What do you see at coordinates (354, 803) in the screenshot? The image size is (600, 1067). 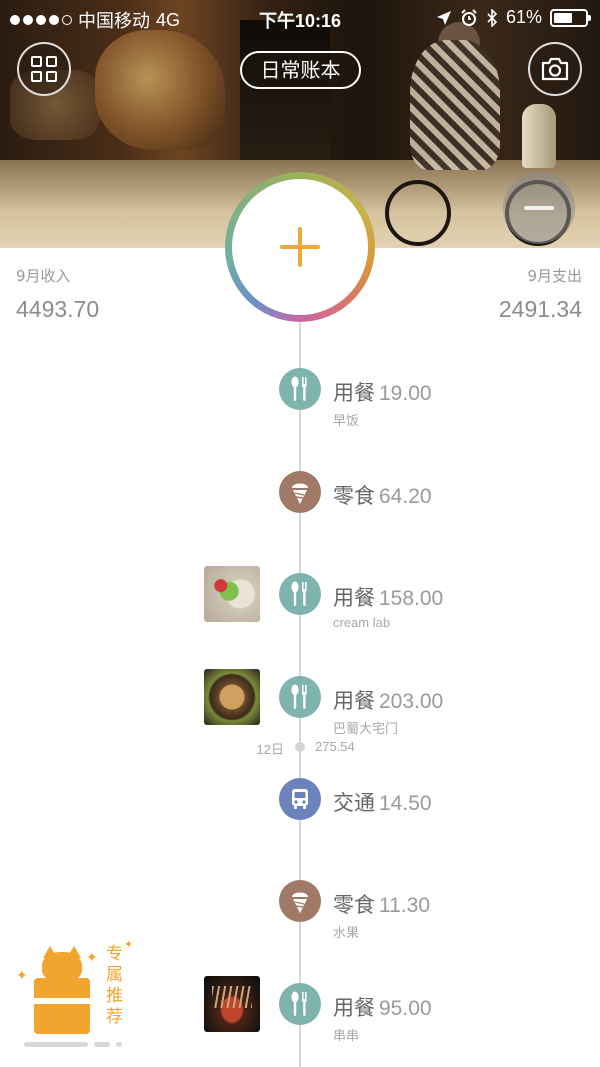 I see `entry-category: 交通` at bounding box center [354, 803].